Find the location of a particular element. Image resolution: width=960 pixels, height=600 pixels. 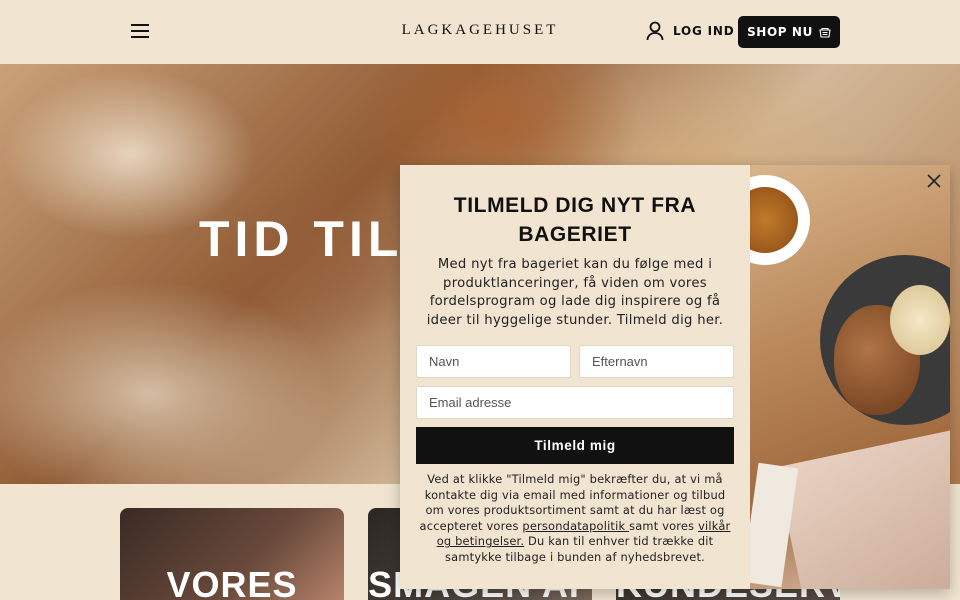

login-label: LOG IND is located at coordinates (704, 31).